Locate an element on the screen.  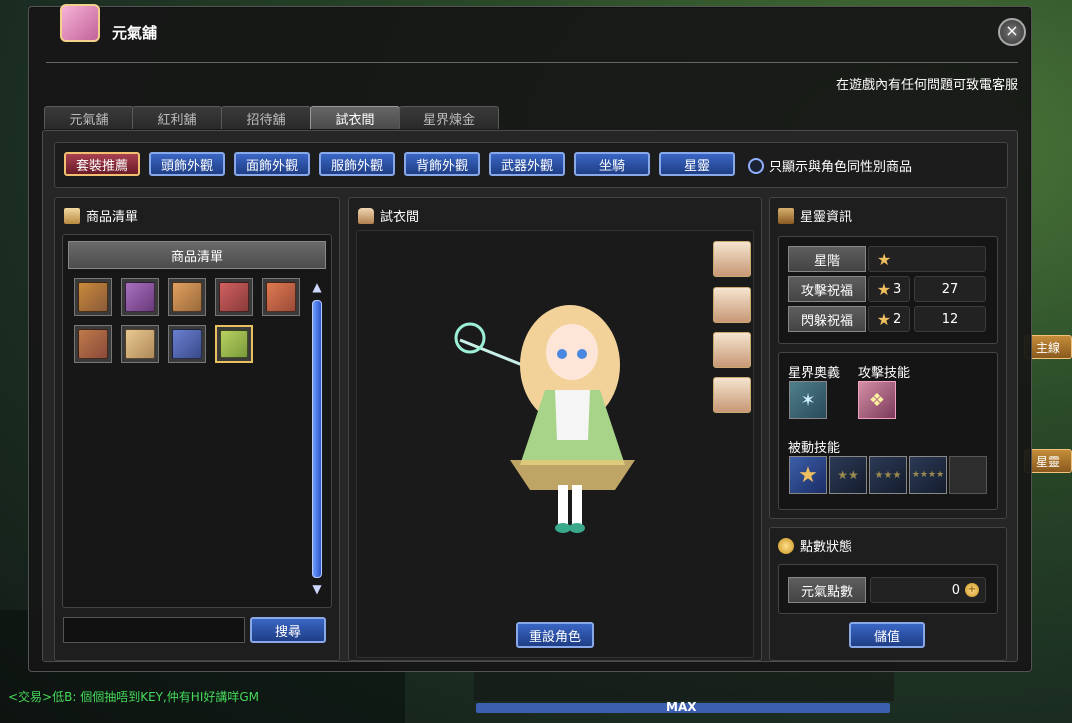
dodge-blessing-value: 12 is located at coordinates (950, 319).